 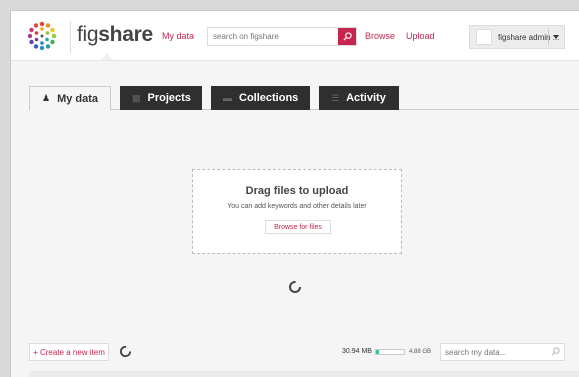 What do you see at coordinates (270, 36) in the screenshot?
I see `search-input` at bounding box center [270, 36].